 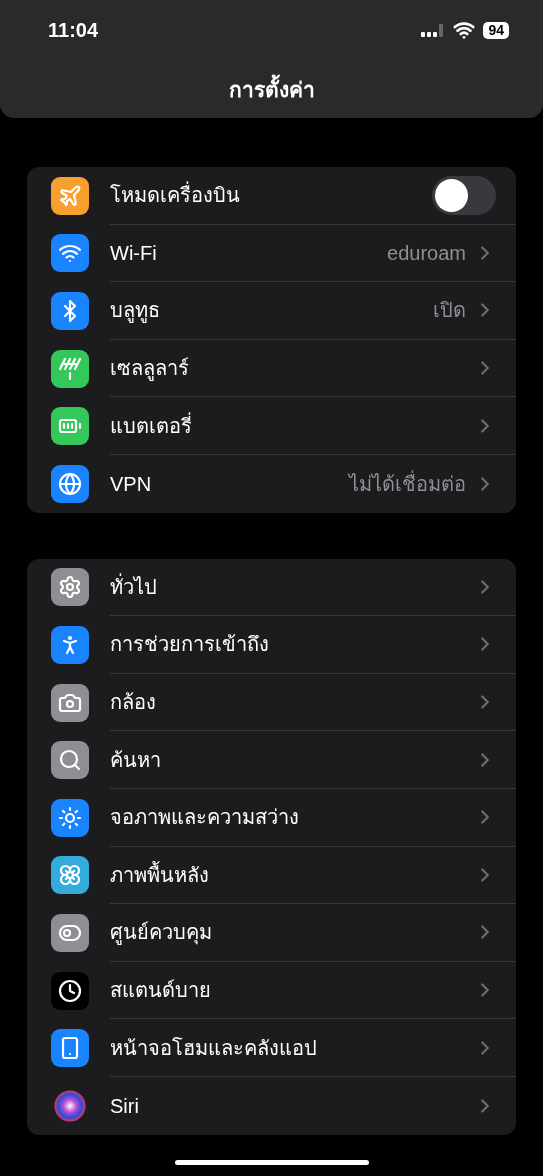 What do you see at coordinates (292, 425) in the screenshot?
I see `setting-label: แบตเตอรี่` at bounding box center [292, 425].